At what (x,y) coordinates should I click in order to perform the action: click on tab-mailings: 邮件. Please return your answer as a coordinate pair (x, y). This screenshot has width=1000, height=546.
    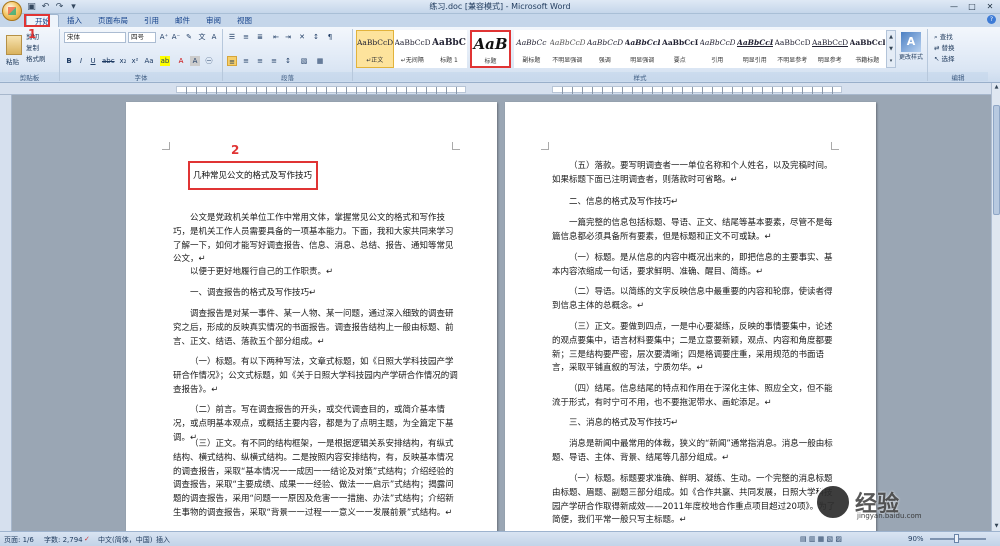
    Looking at the image, I should click on (182, 20).